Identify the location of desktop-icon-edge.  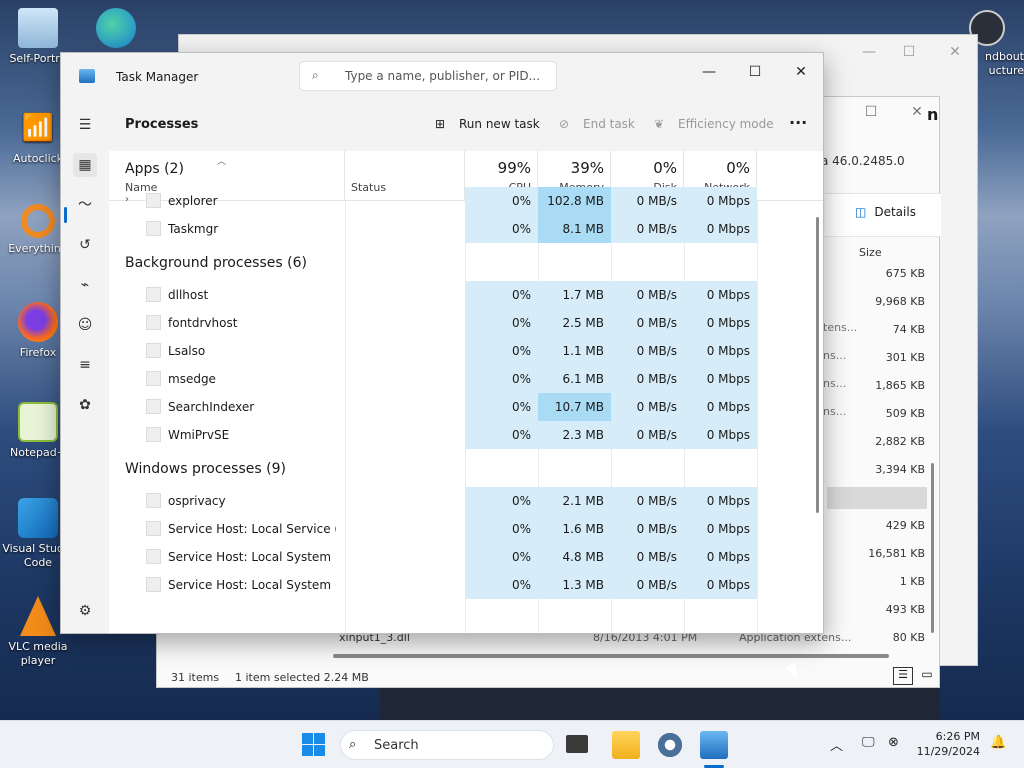
(116, 30).